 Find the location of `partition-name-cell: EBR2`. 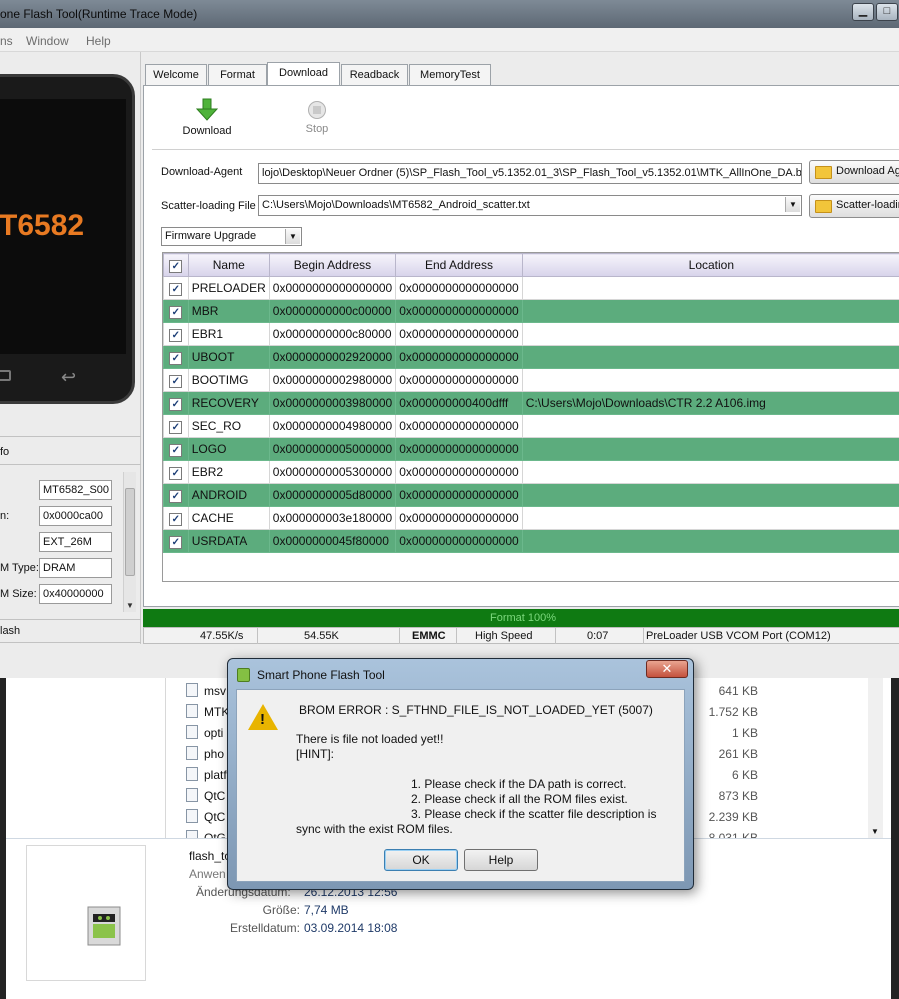

partition-name-cell: EBR2 is located at coordinates (228, 472).